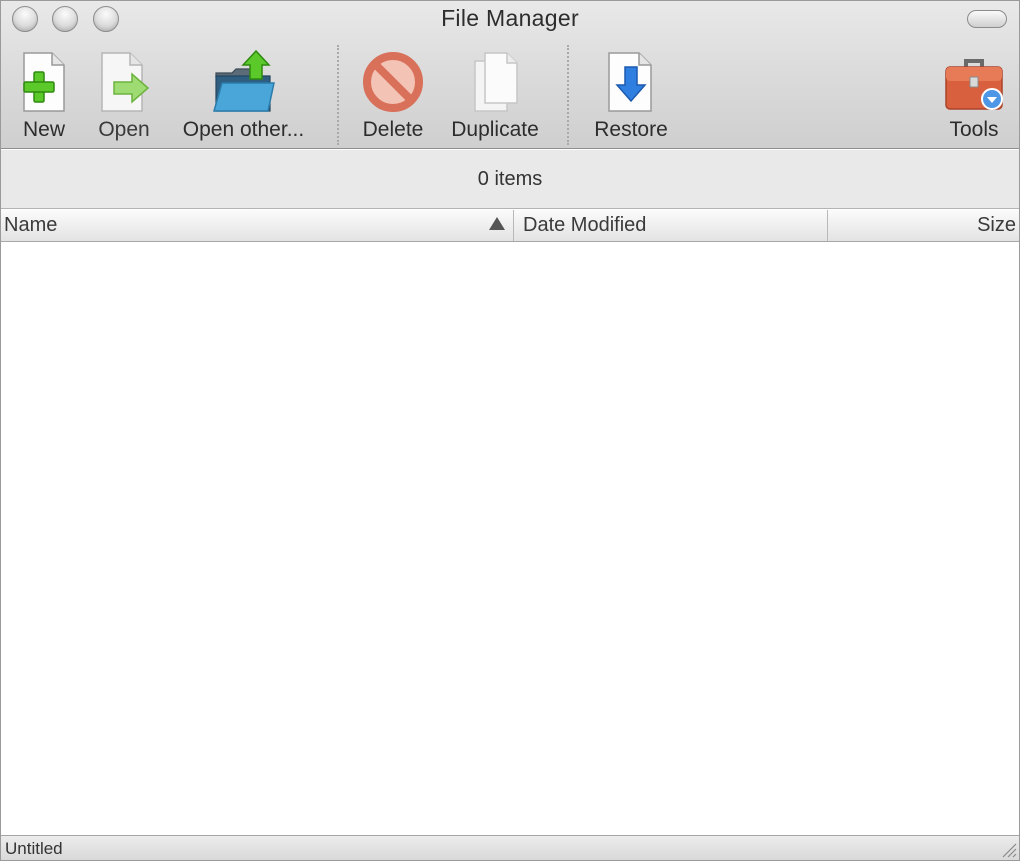 This screenshot has height=861, width=1020. Describe the element at coordinates (257, 225) in the screenshot. I see `column-header-name: Name` at that location.